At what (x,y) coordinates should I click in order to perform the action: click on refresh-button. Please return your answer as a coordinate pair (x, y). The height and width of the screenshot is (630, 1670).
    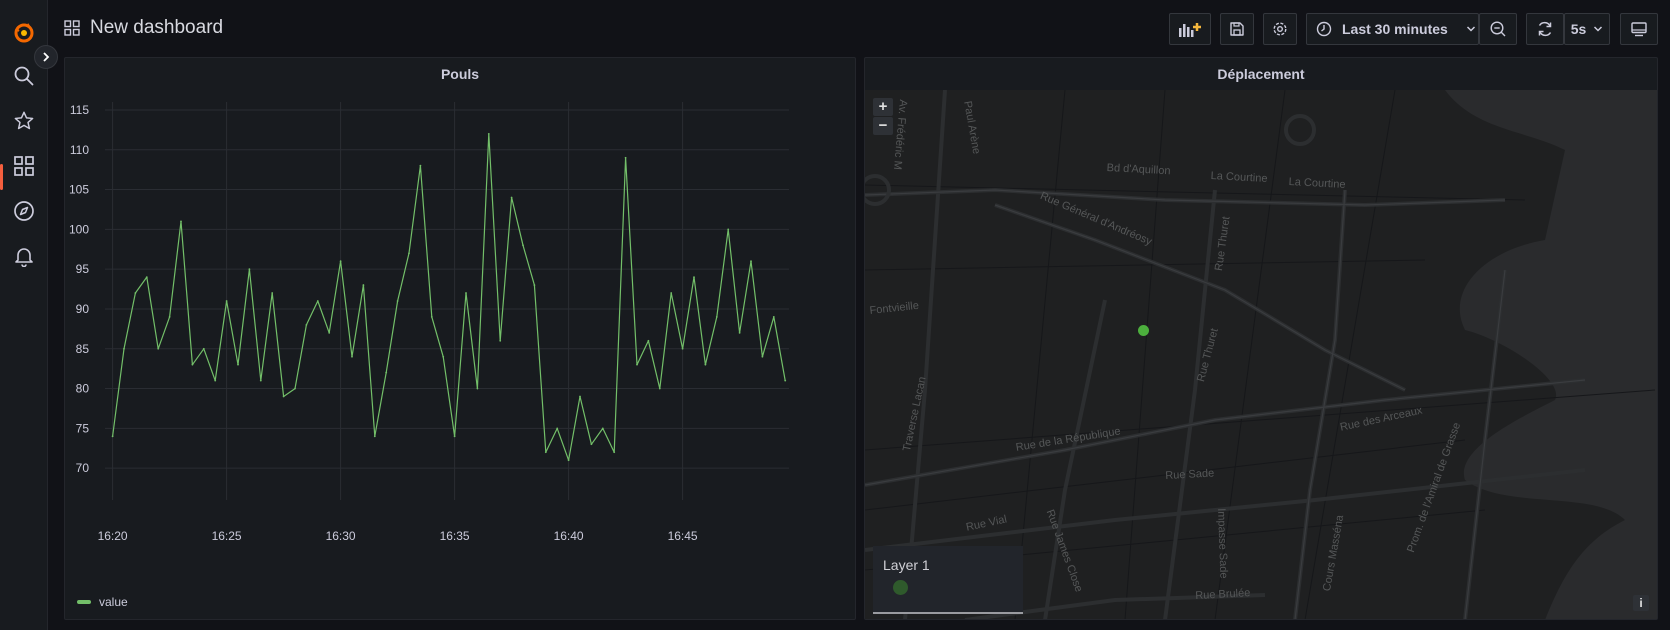
    Looking at the image, I should click on (1545, 29).